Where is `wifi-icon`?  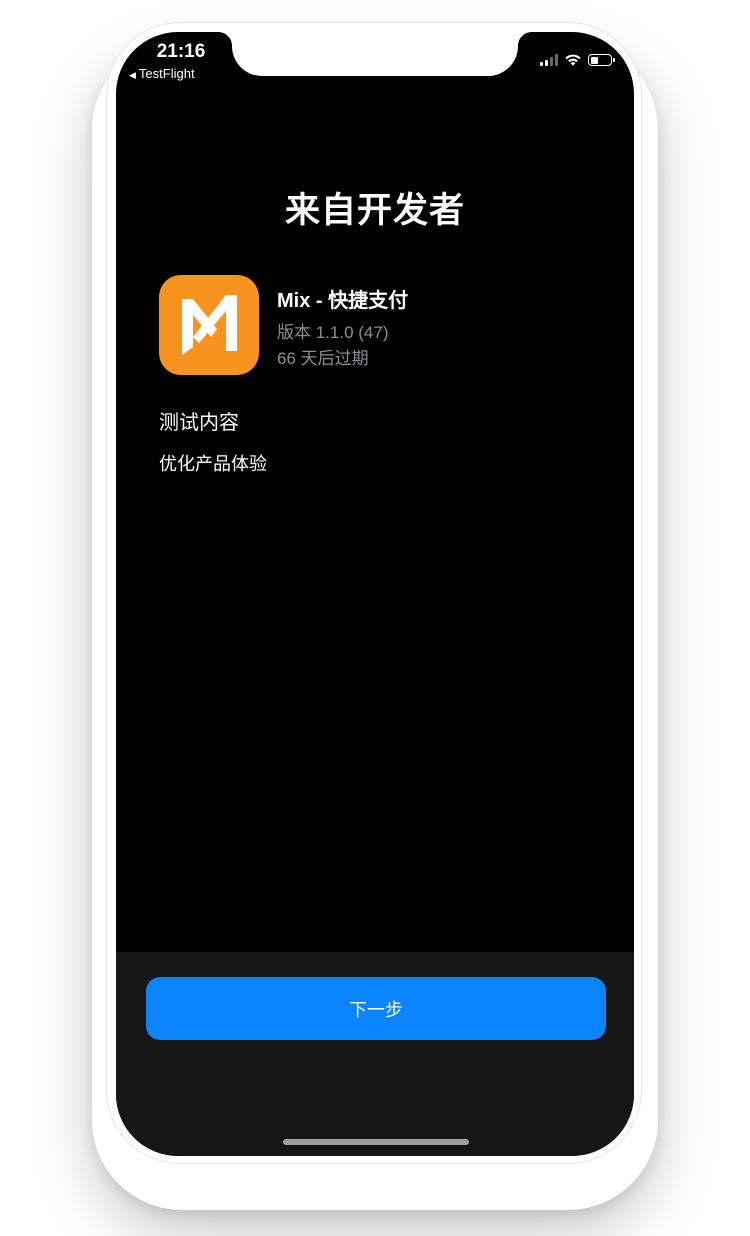 wifi-icon is located at coordinates (573, 60).